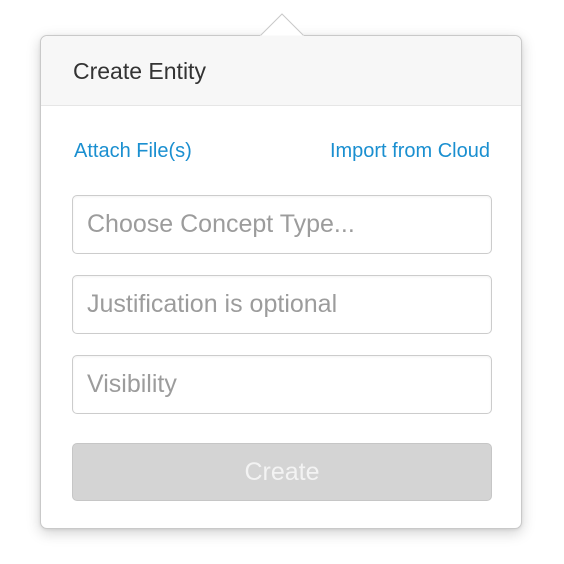 This screenshot has height=564, width=564. I want to click on import-from-cloud-link: Import from Cloud, so click(410, 151).